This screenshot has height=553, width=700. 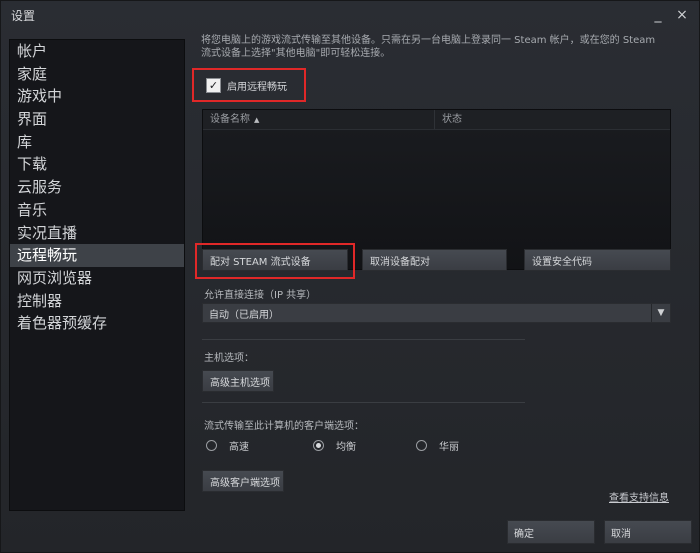 I want to click on radio-beautiful, so click(x=421, y=445).